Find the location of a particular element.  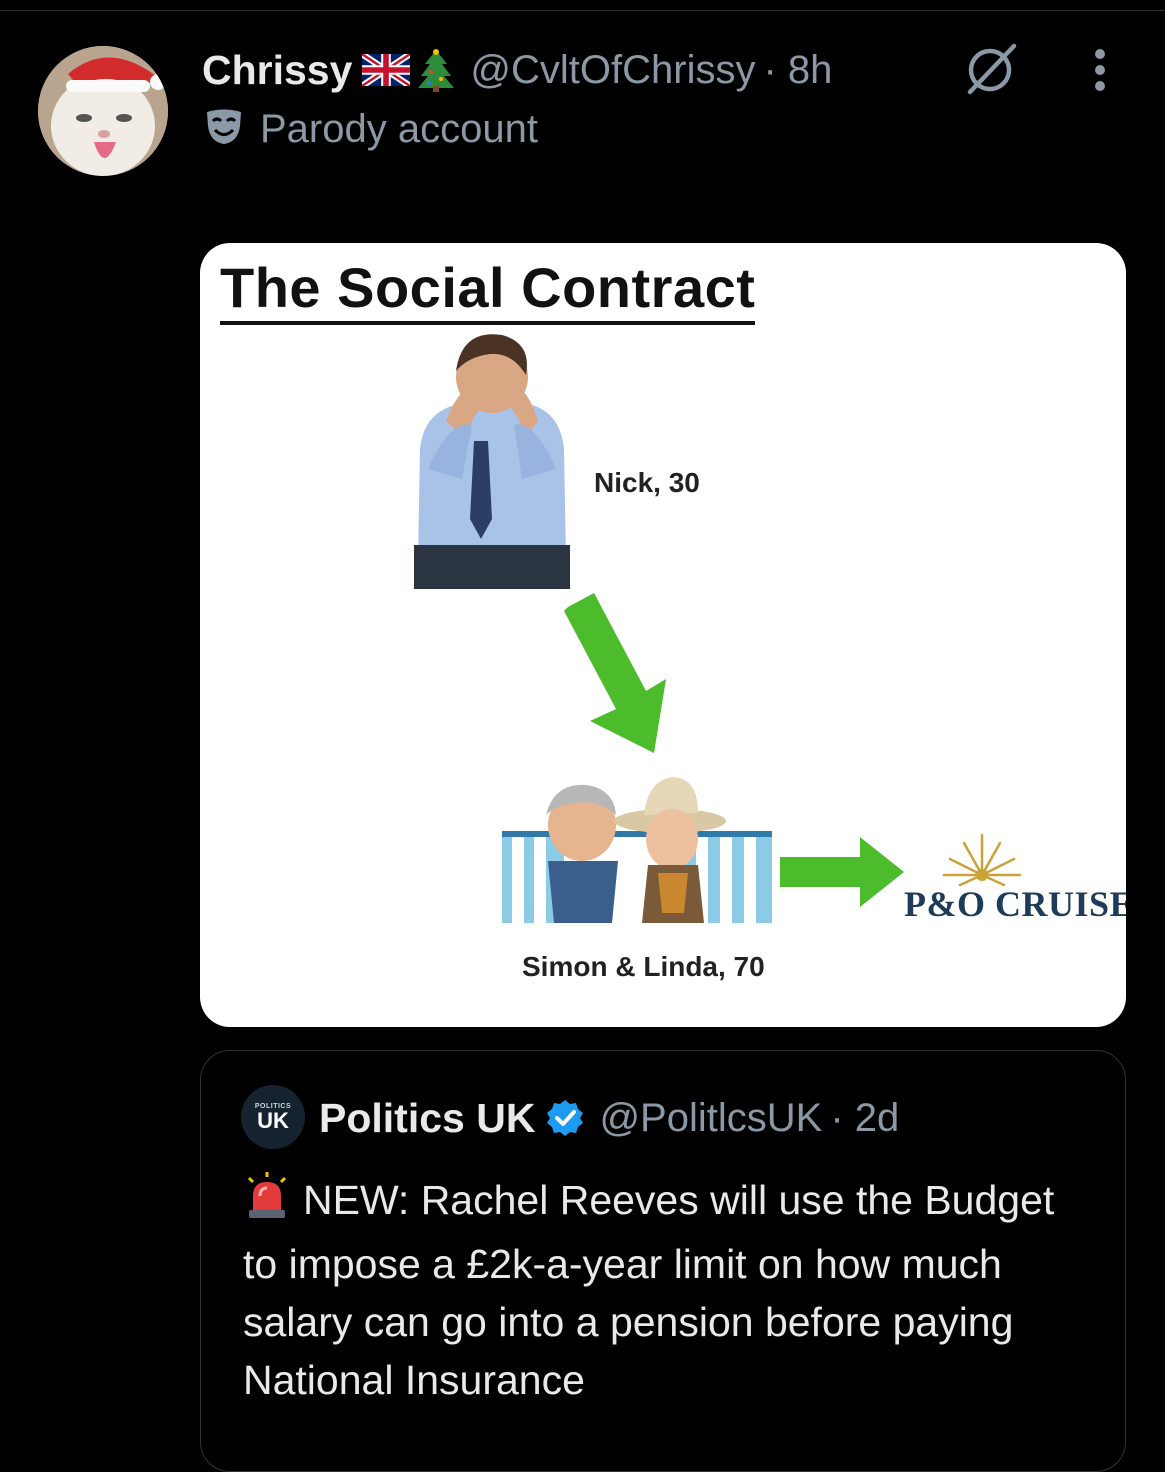

quoted-timestamp: · 2d is located at coordinates (864, 1118).